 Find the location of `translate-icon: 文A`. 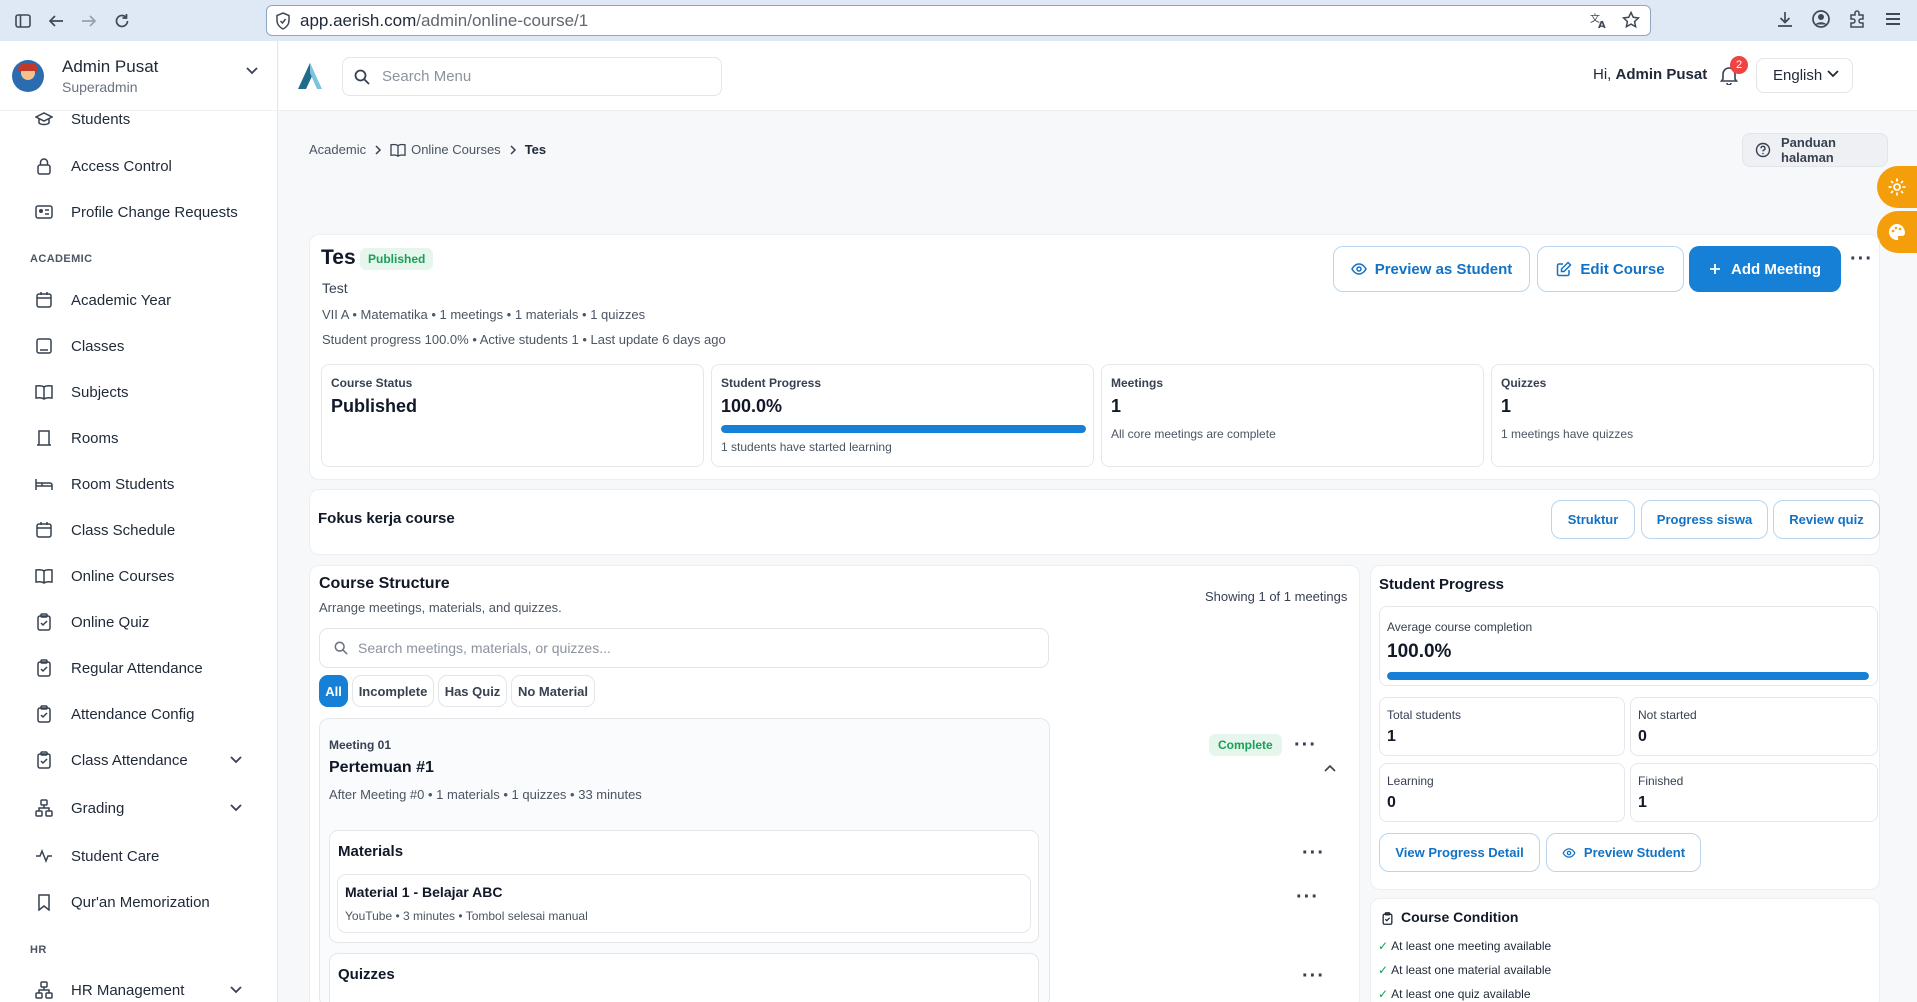

translate-icon: 文A is located at coordinates (1599, 20).